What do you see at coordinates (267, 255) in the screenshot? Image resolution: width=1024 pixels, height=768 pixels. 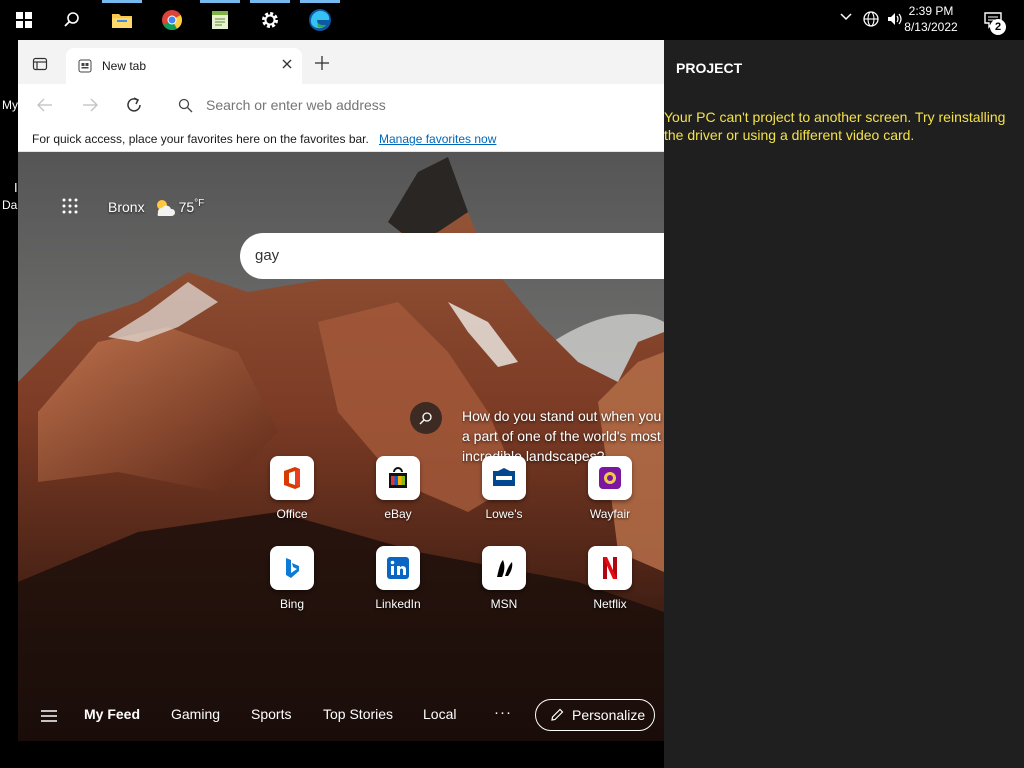 I see `ntp-search-input: gay` at bounding box center [267, 255].